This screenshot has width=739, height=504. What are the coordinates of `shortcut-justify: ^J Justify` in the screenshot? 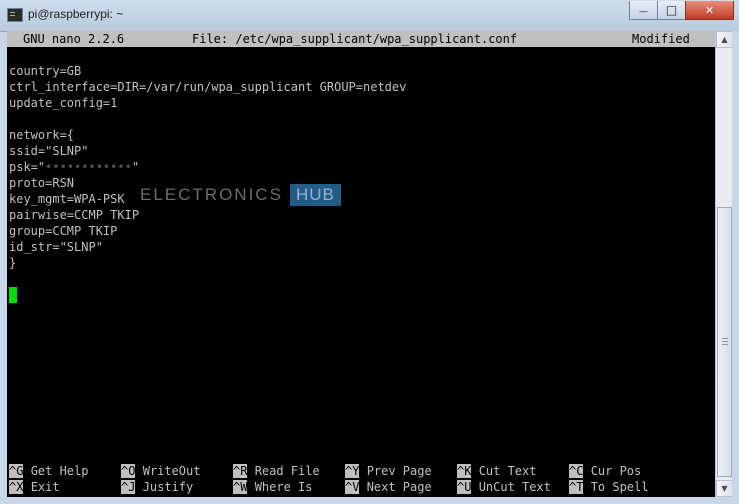 It's located at (157, 487).